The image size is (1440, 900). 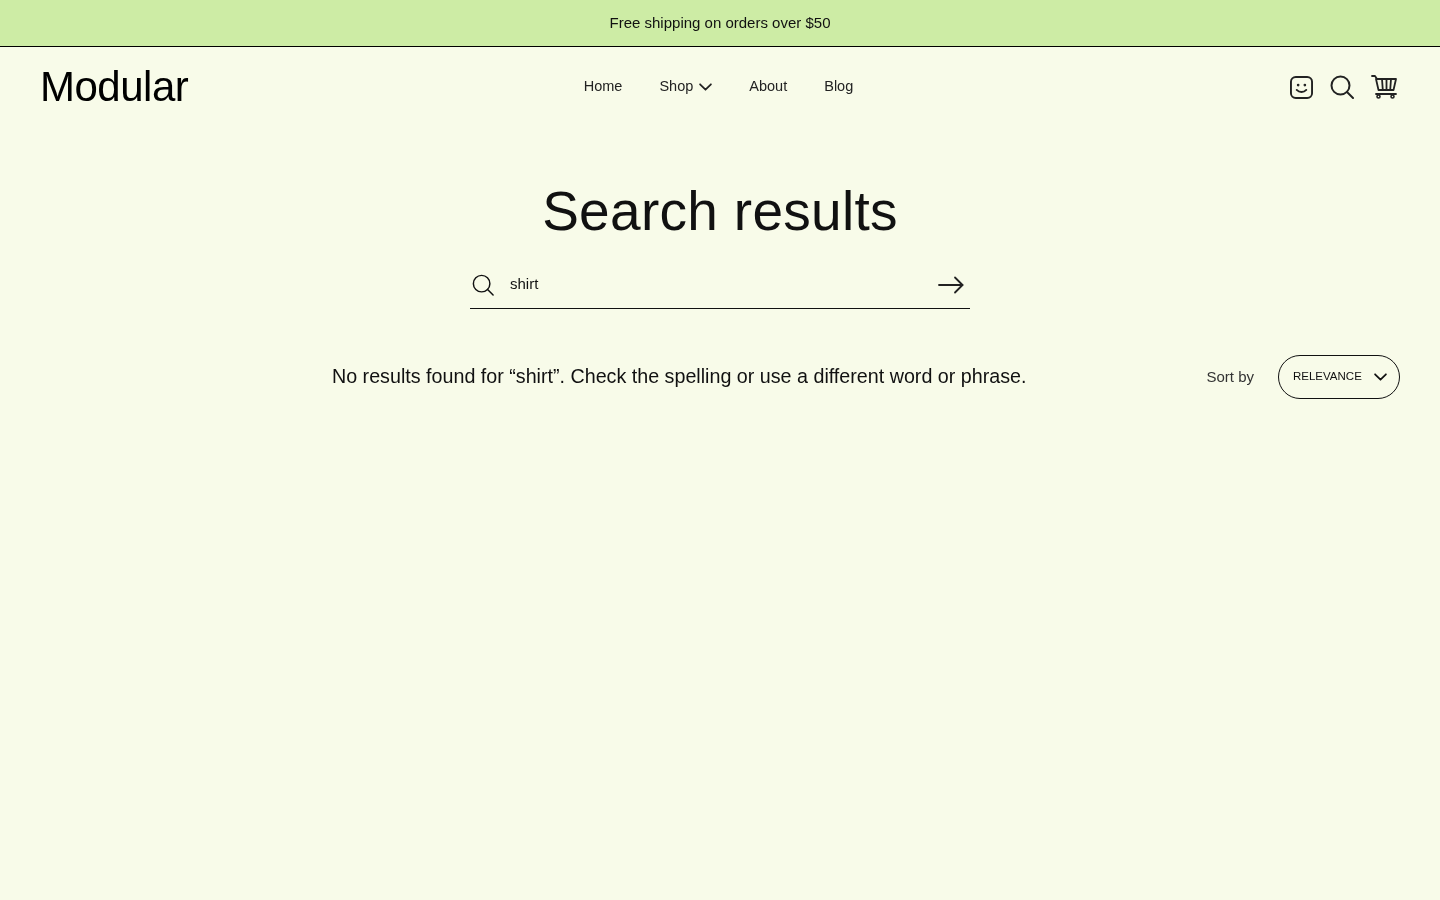 I want to click on account-button, so click(x=1301, y=87).